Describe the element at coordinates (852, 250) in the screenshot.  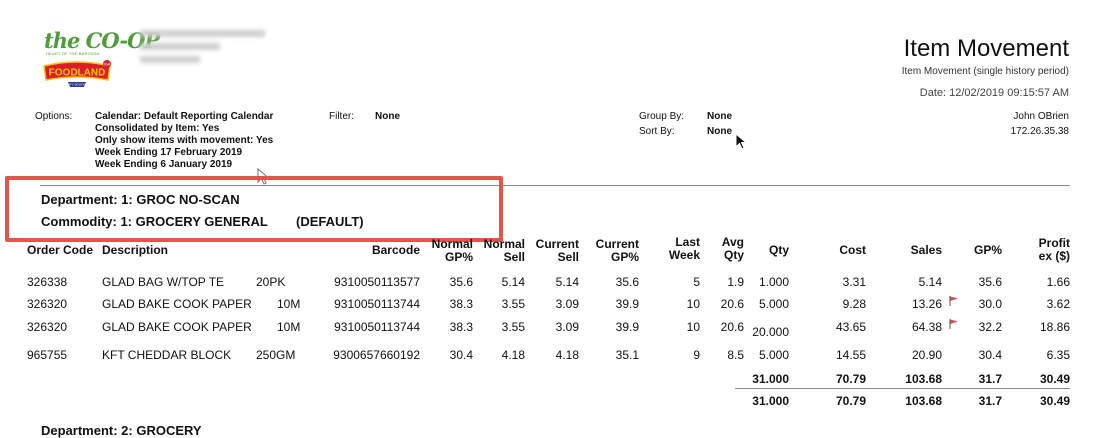
I see `col-cost: Cost` at that location.